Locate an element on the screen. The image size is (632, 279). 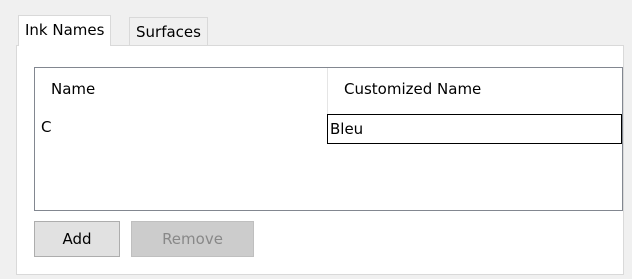
tab-surfaces: Surfaces is located at coordinates (168, 31).